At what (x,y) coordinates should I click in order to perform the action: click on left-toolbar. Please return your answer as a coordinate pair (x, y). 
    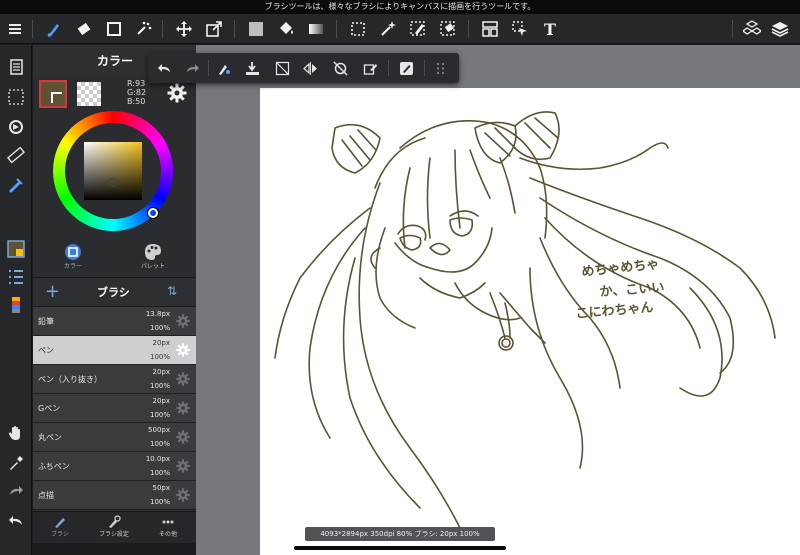
    Looking at the image, I should click on (16, 300).